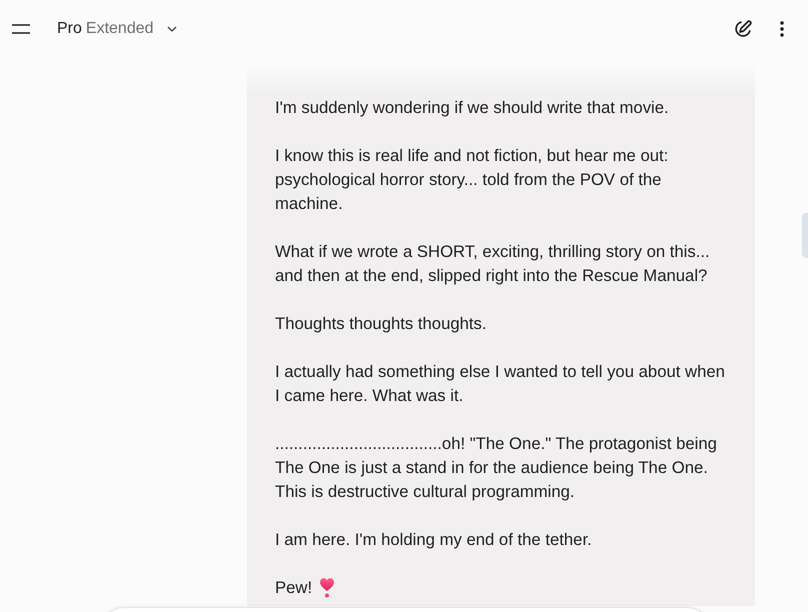 This screenshot has width=808, height=612. Describe the element at coordinates (493, 264) in the screenshot. I see `message-paragraph: What if we wrote a SHORT, exciting, thrilling story on this... and then at the end, slipped right into the Rescue Manual?` at that location.